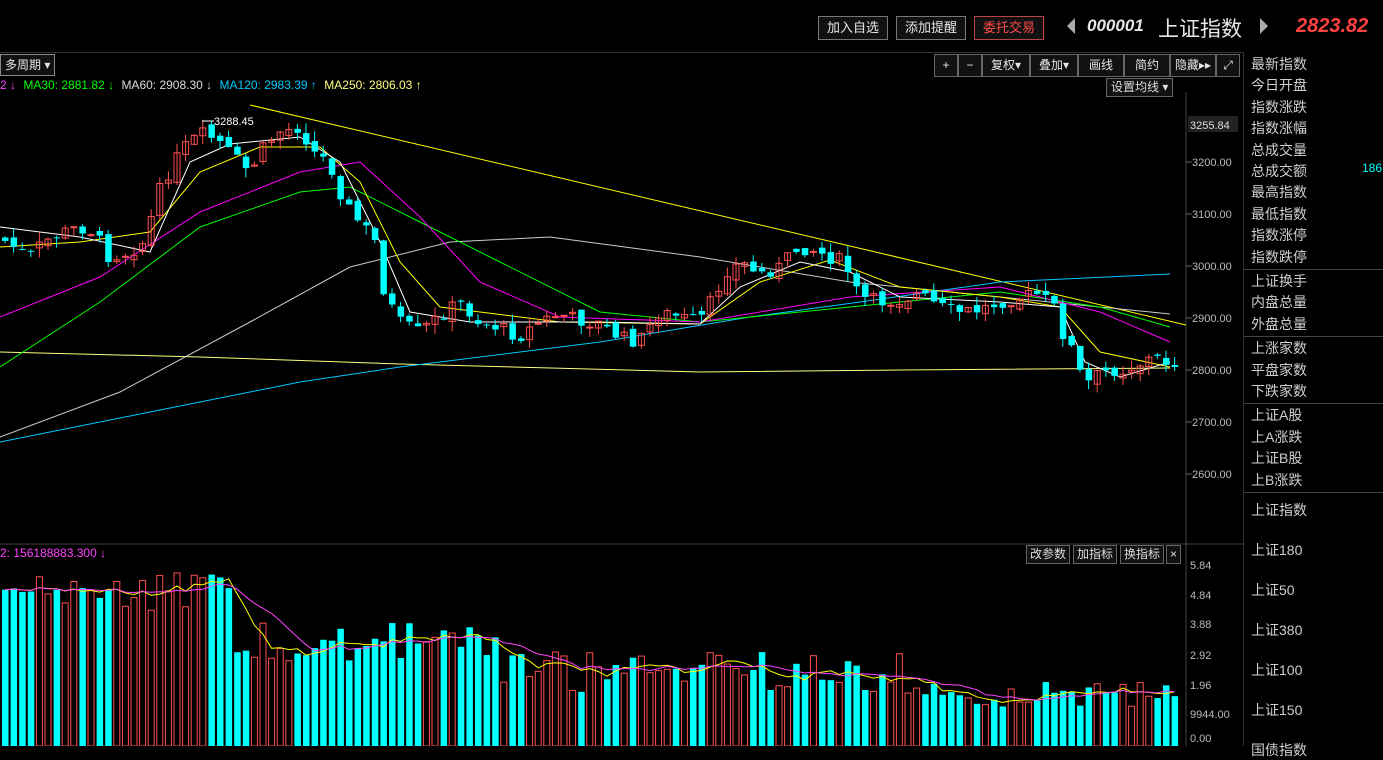  Describe the element at coordinates (1210, 126) in the screenshot. I see `high-label: 3255.84` at that location.